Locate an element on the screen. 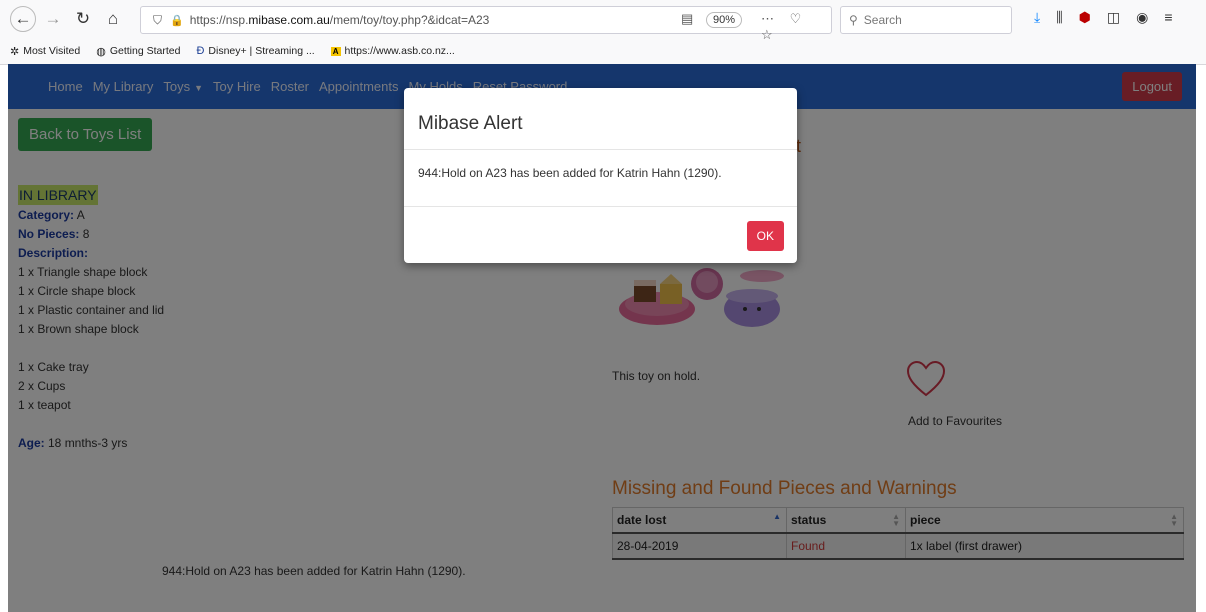 The width and height of the screenshot is (1206, 612). menu-icon: ≡ is located at coordinates (1168, 17).